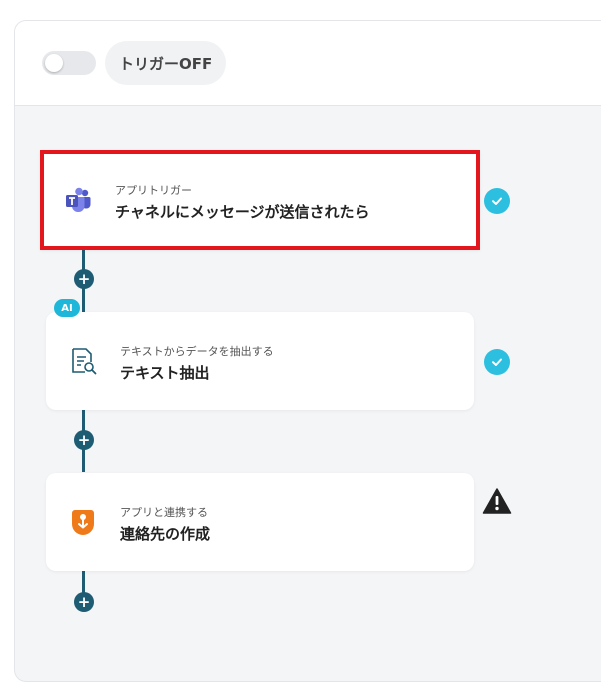  I want to click on flow-step-trigger: アプリトリガー チャネルにメッセージが送信されたら, so click(260, 200).